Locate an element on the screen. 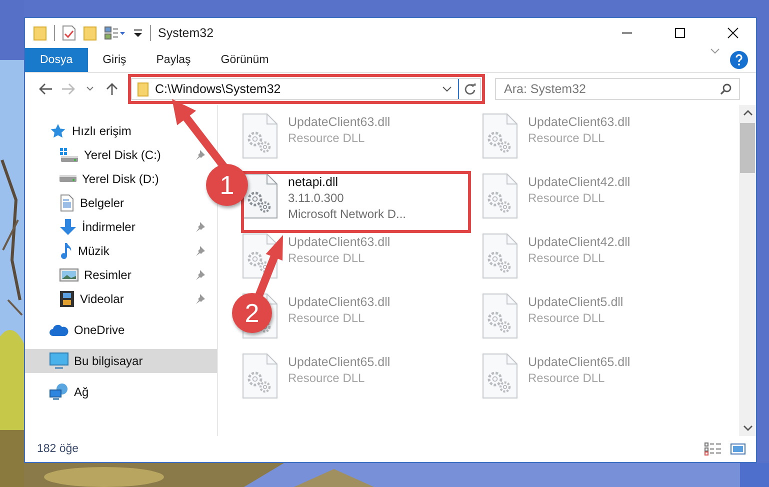 This screenshot has width=769, height=487. details-view-icon is located at coordinates (713, 449).